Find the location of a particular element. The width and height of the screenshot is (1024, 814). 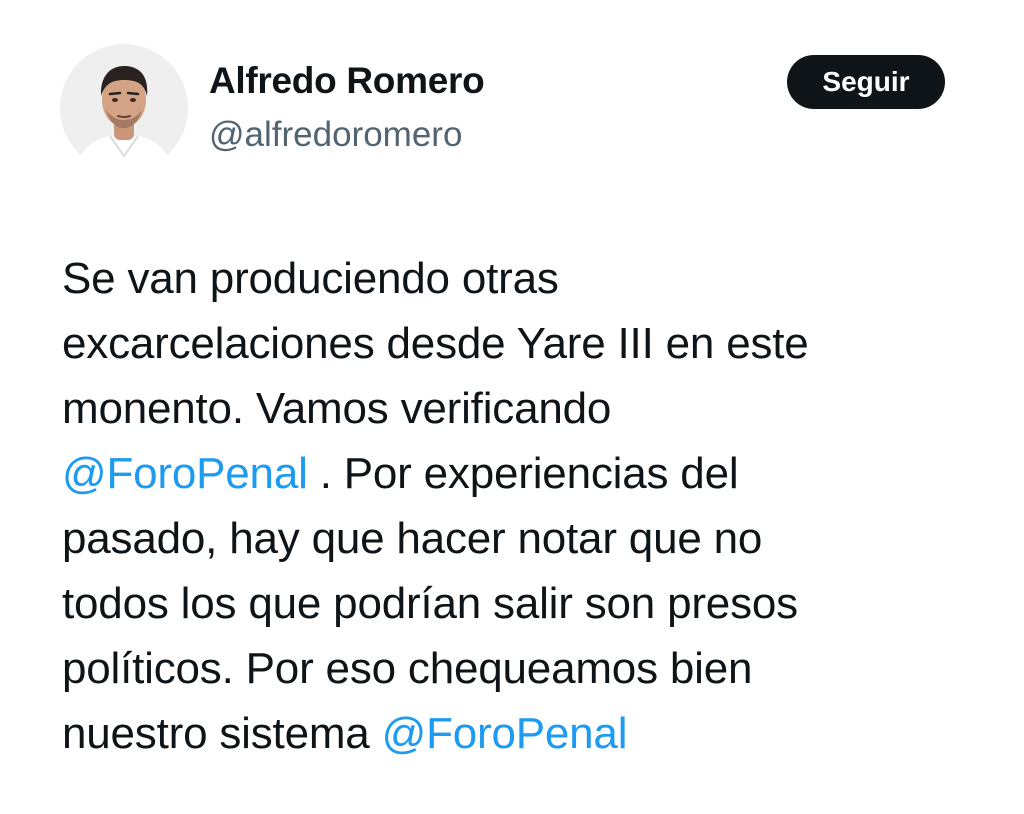

tweet-text-segment: . Por experiencias del is located at coordinates (523, 473).